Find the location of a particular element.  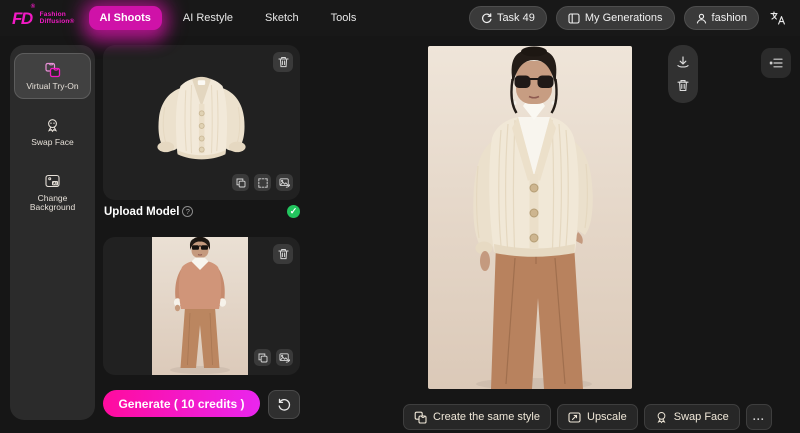

copy-style-icon is located at coordinates (420, 417).